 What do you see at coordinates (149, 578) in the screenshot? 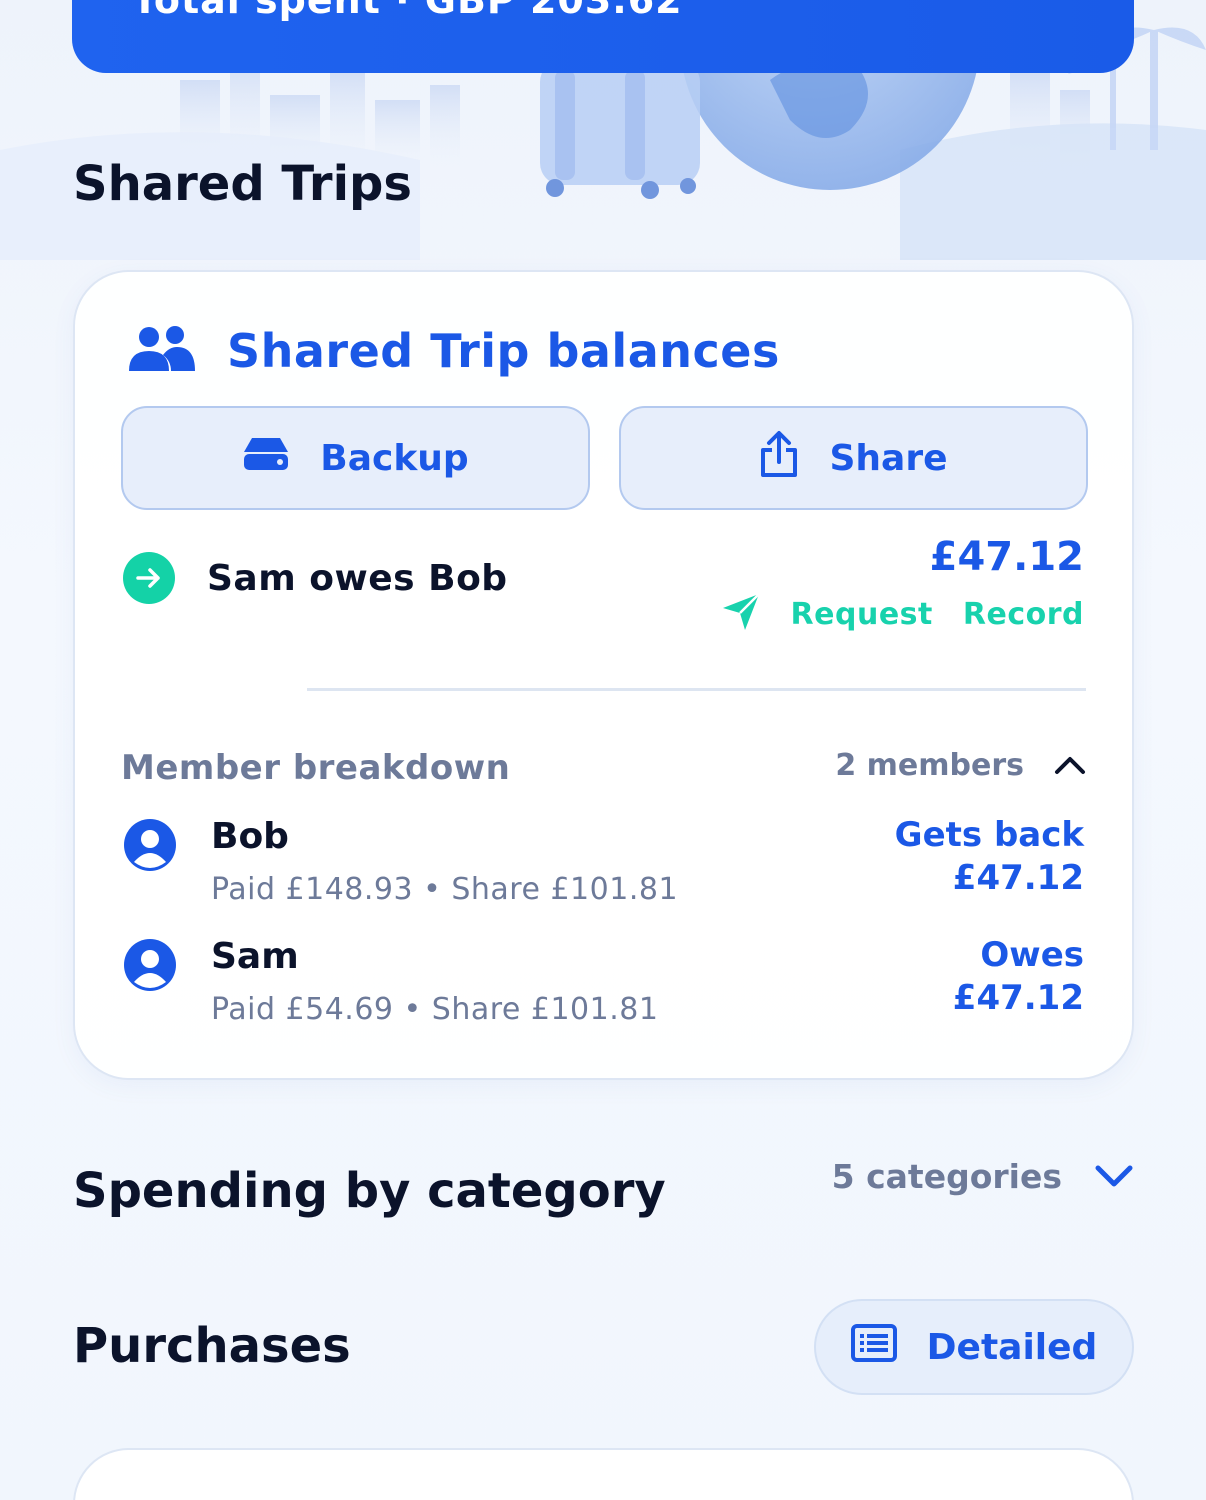
I see `arrow-right-circle-icon` at bounding box center [149, 578].